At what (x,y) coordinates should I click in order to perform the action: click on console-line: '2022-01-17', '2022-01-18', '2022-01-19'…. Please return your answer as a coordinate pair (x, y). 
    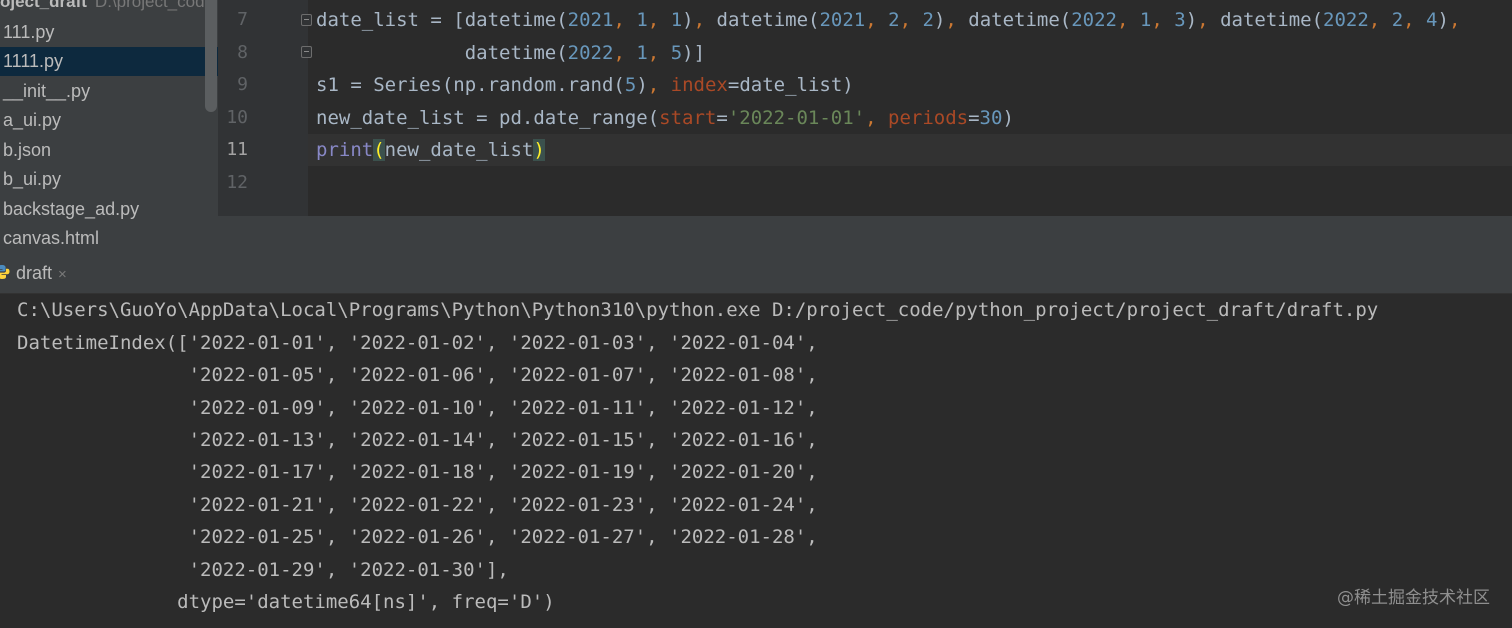
    Looking at the image, I should click on (417, 472).